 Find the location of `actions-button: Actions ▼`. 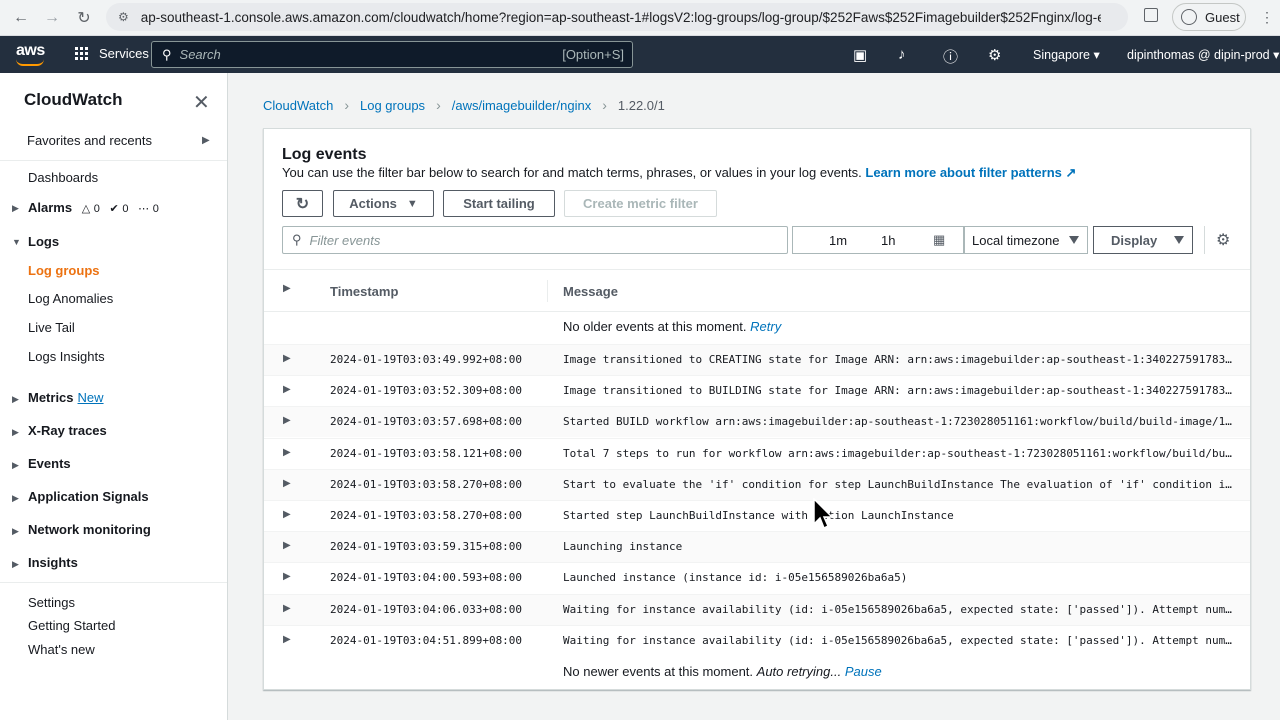

actions-button: Actions ▼ is located at coordinates (383, 203).